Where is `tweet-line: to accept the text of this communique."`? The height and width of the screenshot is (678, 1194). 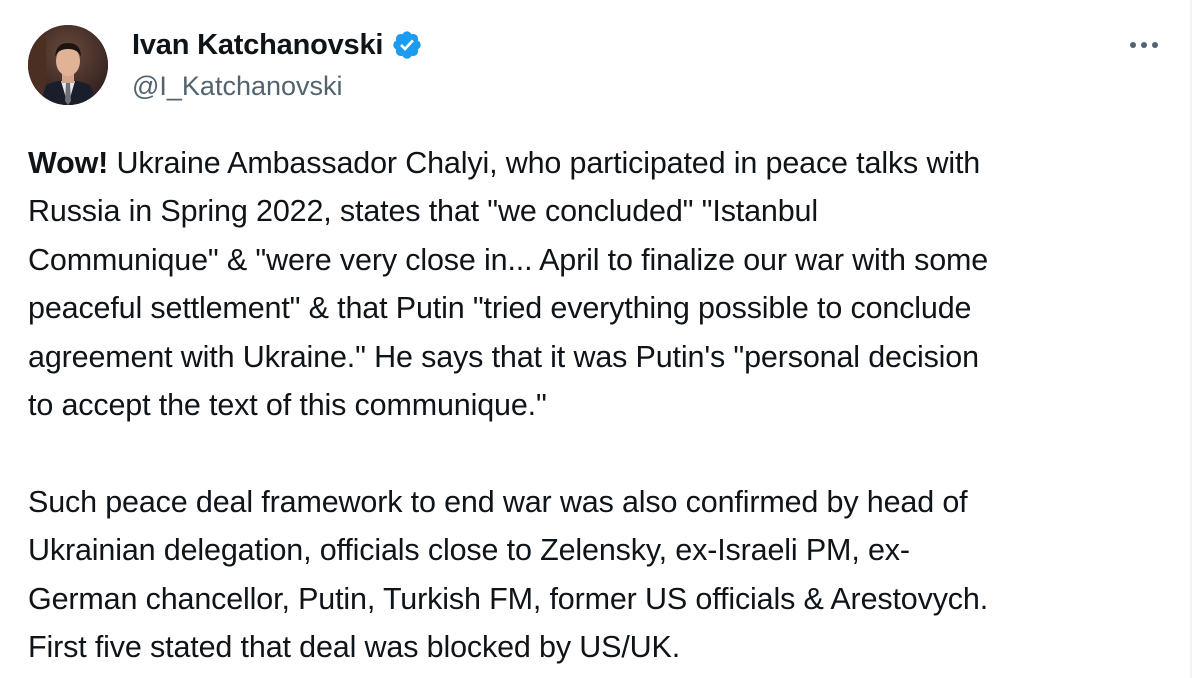
tweet-line: to accept the text of this communique." is located at coordinates (287, 405).